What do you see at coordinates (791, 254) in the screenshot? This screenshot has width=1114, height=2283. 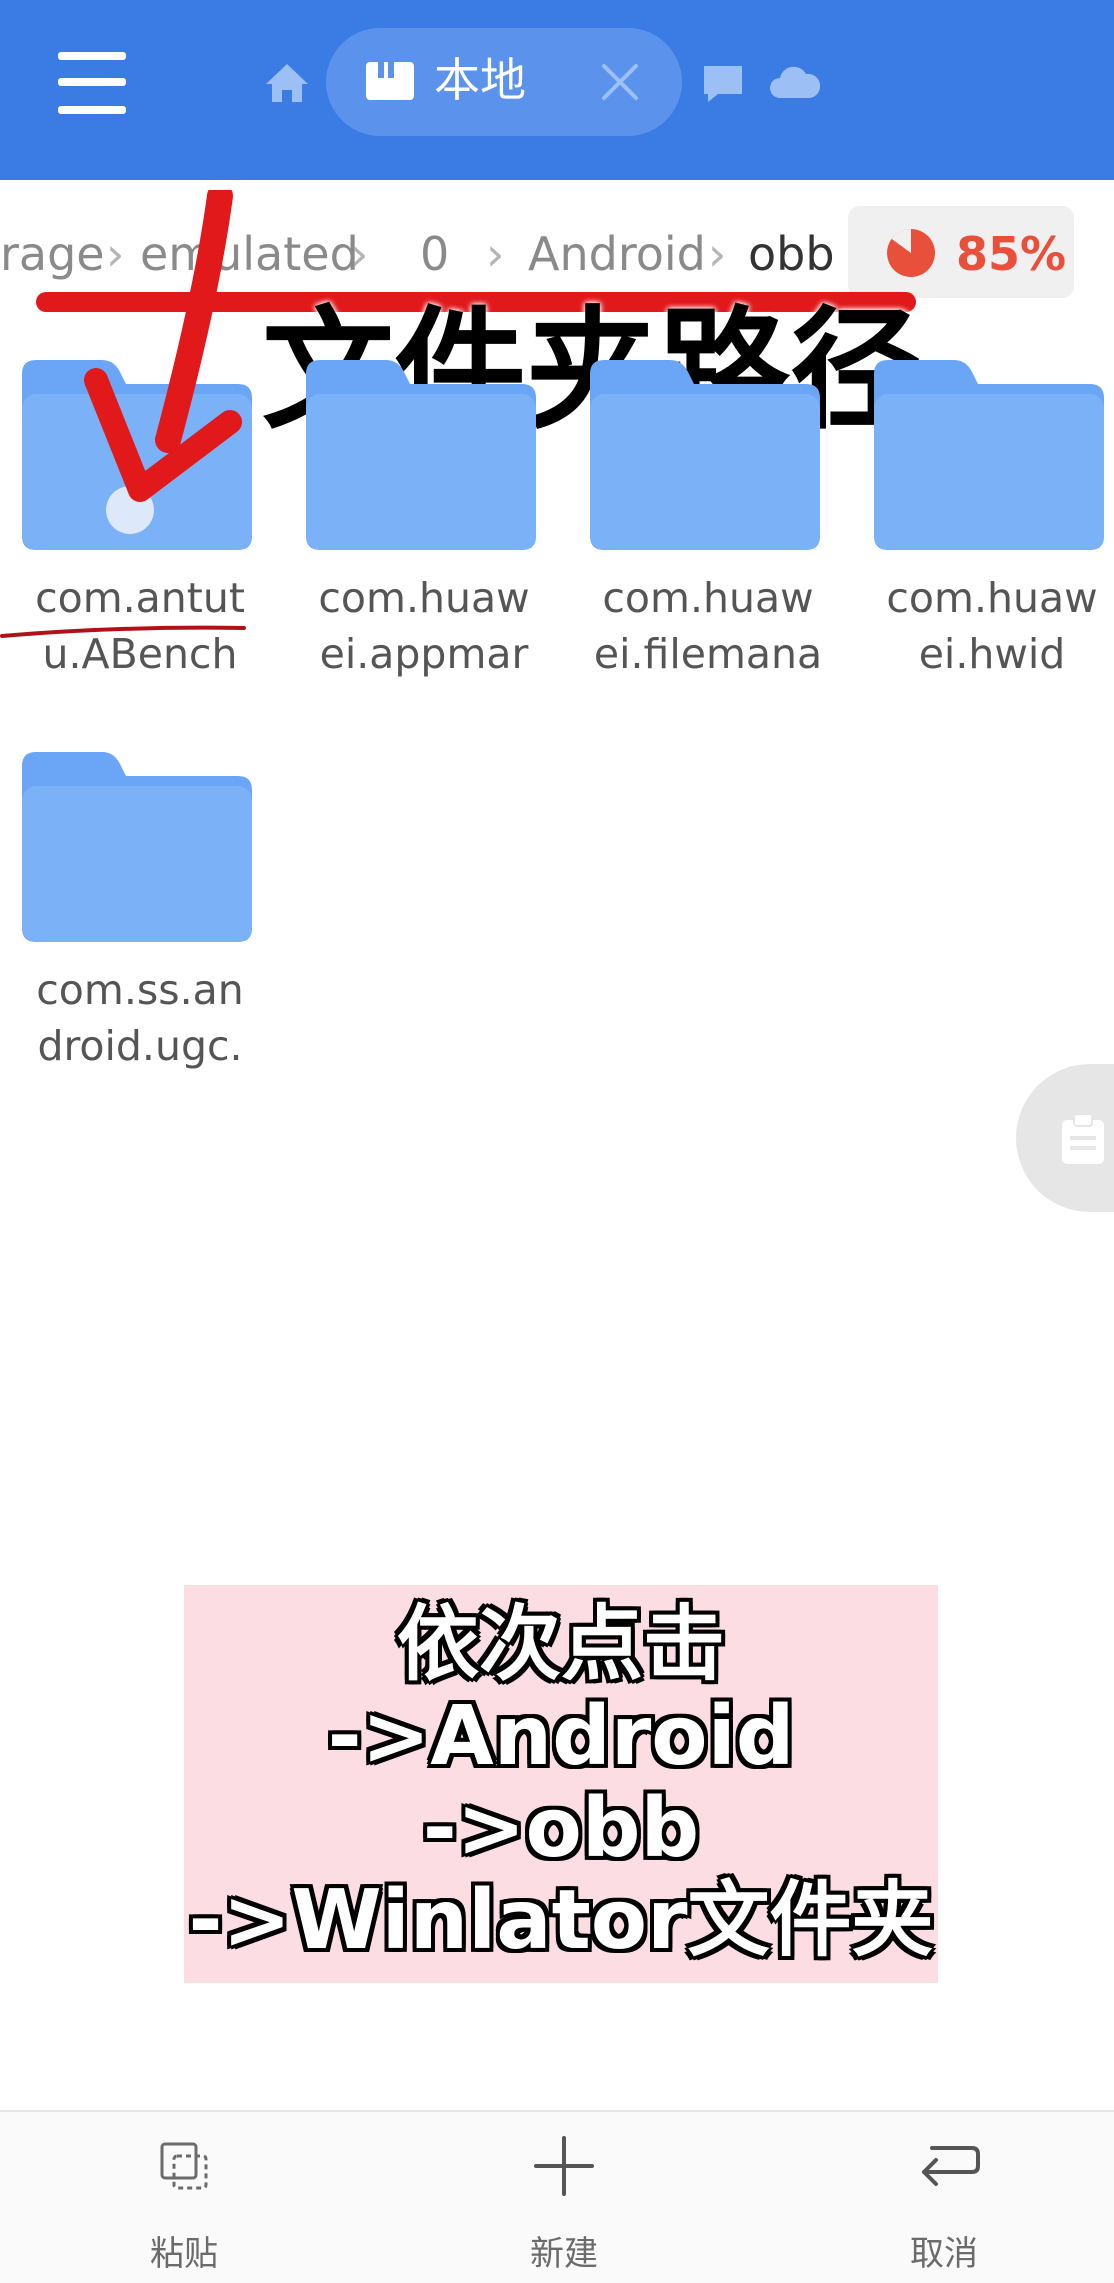 I see `breadcrumb-item-obb: obb` at bounding box center [791, 254].